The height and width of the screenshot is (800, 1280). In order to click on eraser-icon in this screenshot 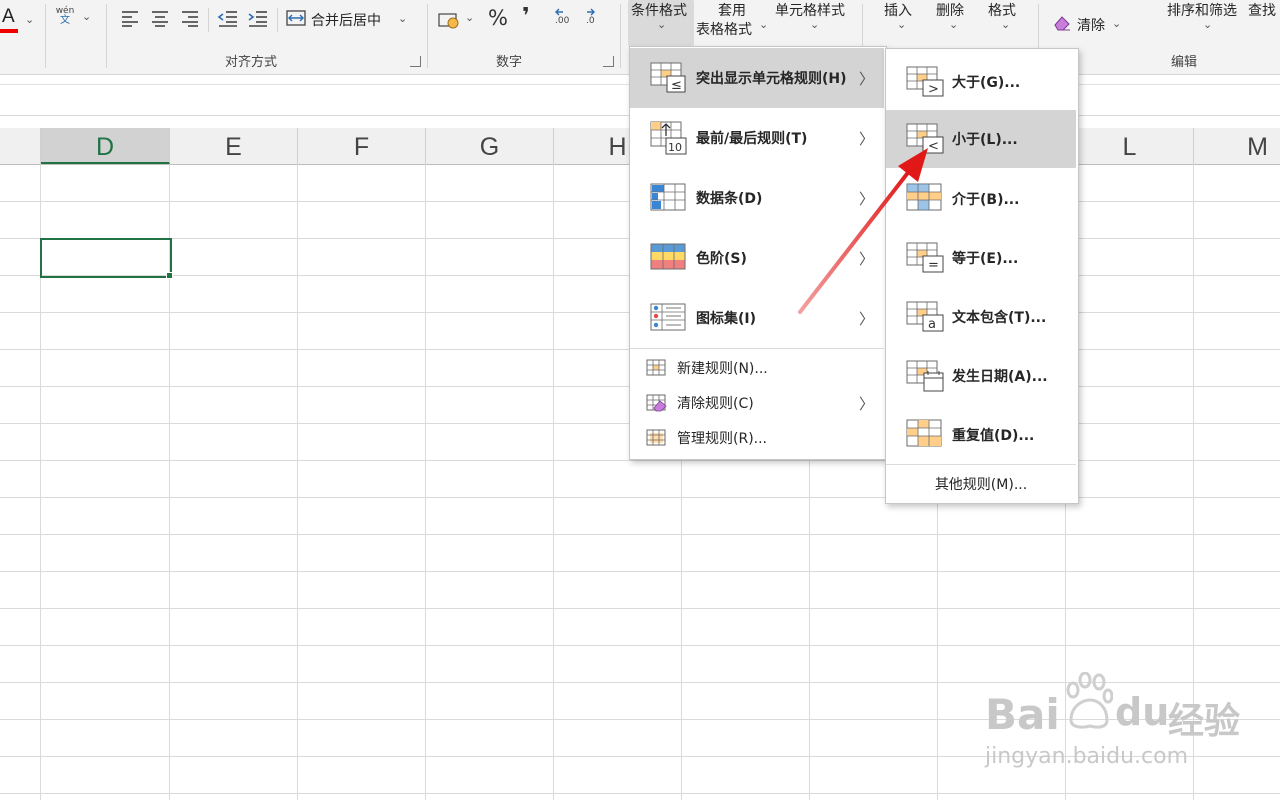, I will do `click(1062, 23)`.